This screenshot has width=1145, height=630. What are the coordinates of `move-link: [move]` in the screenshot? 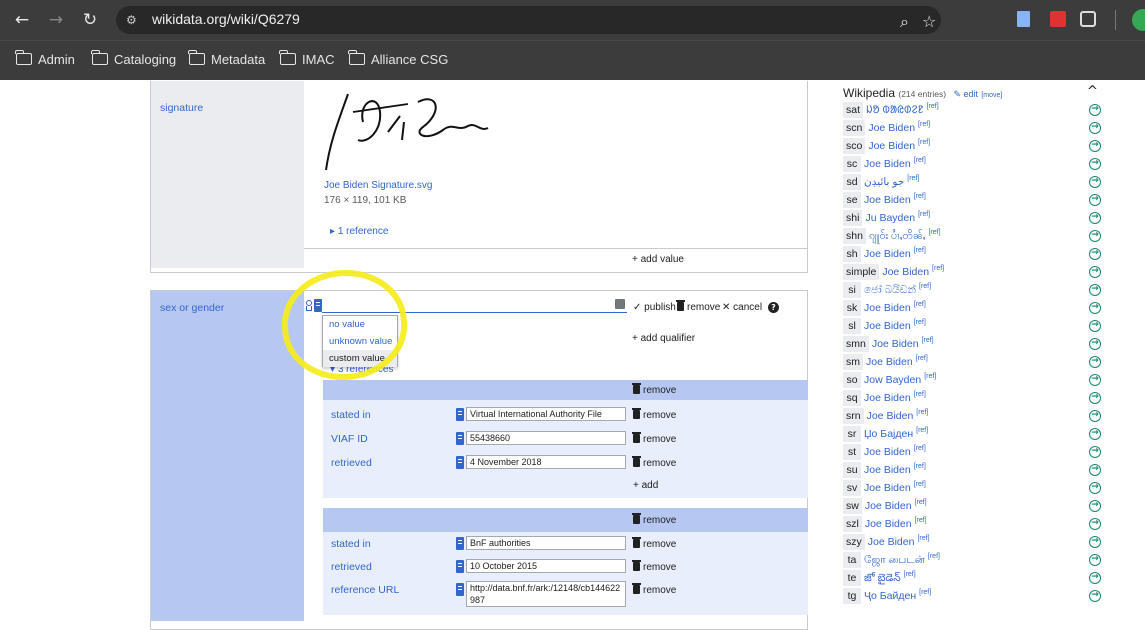 It's located at (991, 95).